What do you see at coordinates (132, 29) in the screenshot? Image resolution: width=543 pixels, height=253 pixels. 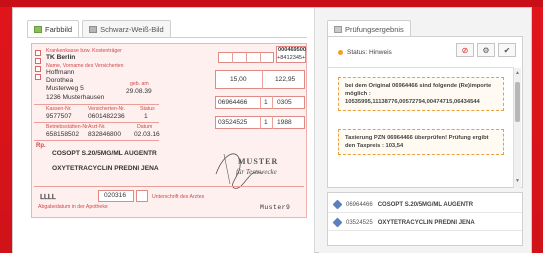 I see `tab-label: Schwarz-Weiß-Bild` at bounding box center [132, 29].